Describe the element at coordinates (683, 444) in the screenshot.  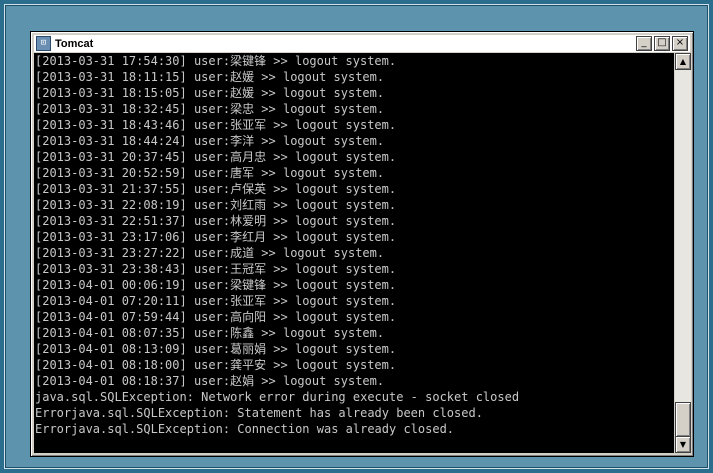
I see `scroll-down-button: ▼` at that location.